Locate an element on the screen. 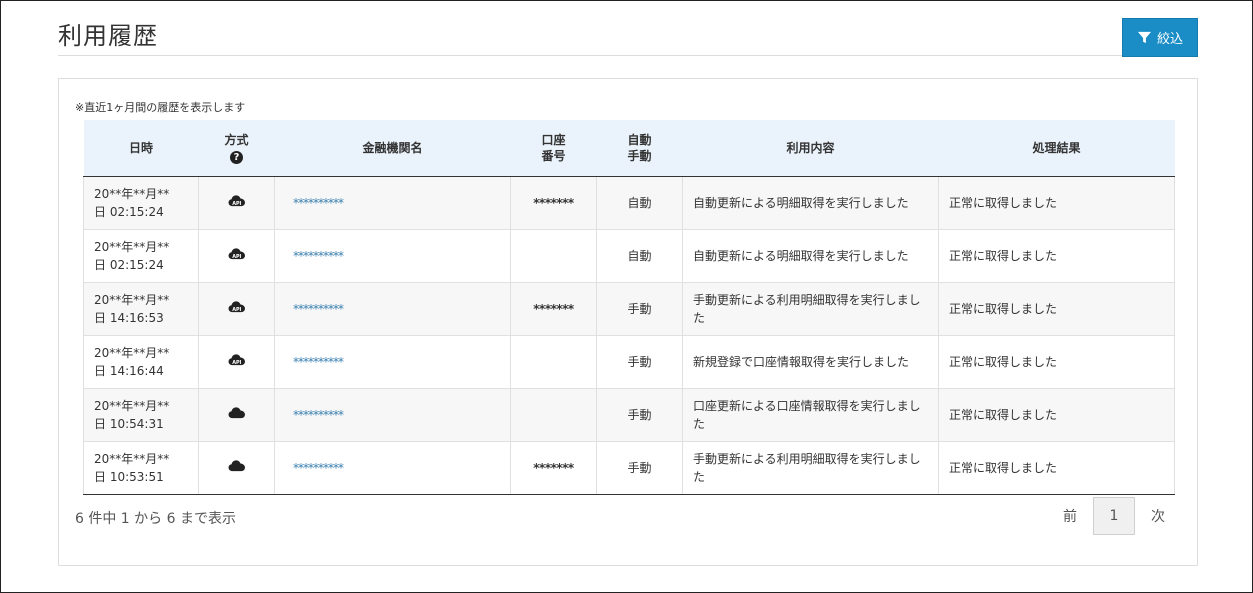  pagination: 前 1 次 is located at coordinates (1114, 516).